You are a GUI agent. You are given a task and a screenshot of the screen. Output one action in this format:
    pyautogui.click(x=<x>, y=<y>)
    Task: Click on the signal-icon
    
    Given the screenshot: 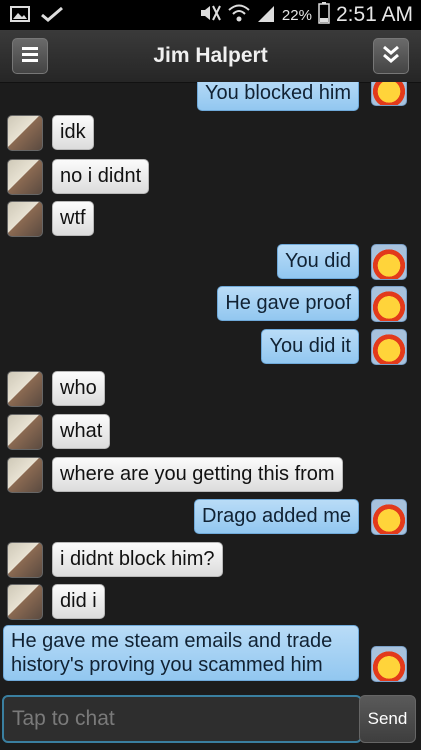 What is the action you would take?
    pyautogui.click(x=266, y=15)
    